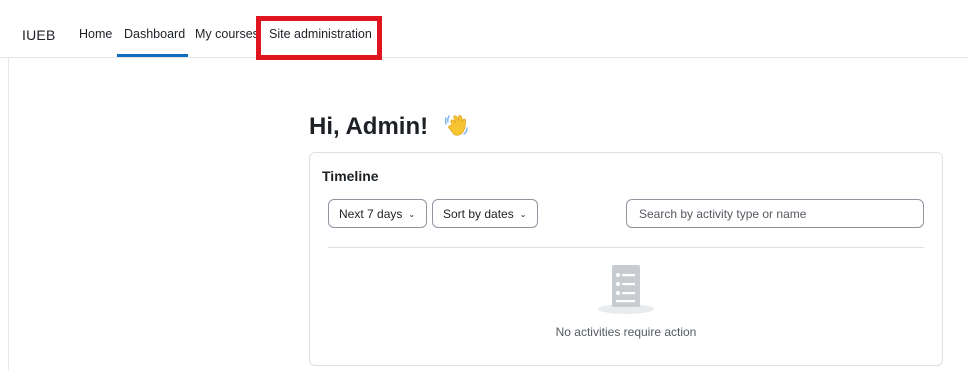 Image resolution: width=968 pixels, height=371 pixels. Describe the element at coordinates (775, 213) in the screenshot. I see `timeline-search-input` at that location.